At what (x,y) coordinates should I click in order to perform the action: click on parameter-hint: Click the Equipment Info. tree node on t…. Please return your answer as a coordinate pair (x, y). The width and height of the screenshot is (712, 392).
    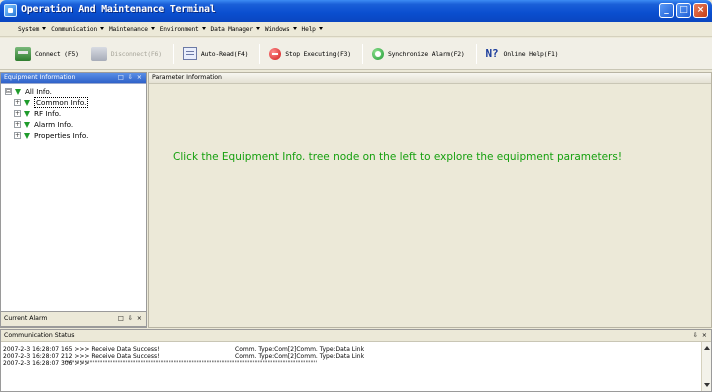
    Looking at the image, I should click on (398, 157).